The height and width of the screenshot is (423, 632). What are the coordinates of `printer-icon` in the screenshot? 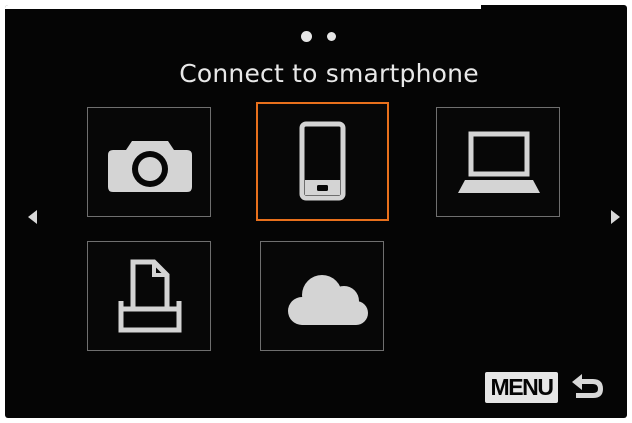 It's located at (150, 296).